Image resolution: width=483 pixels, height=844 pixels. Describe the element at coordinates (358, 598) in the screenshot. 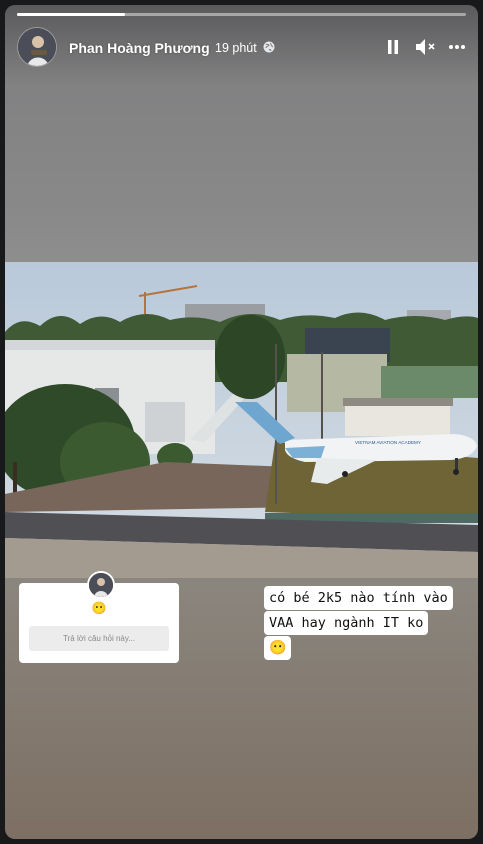

I see `caption-line-1: có bé 2k5 nào tính vào` at that location.